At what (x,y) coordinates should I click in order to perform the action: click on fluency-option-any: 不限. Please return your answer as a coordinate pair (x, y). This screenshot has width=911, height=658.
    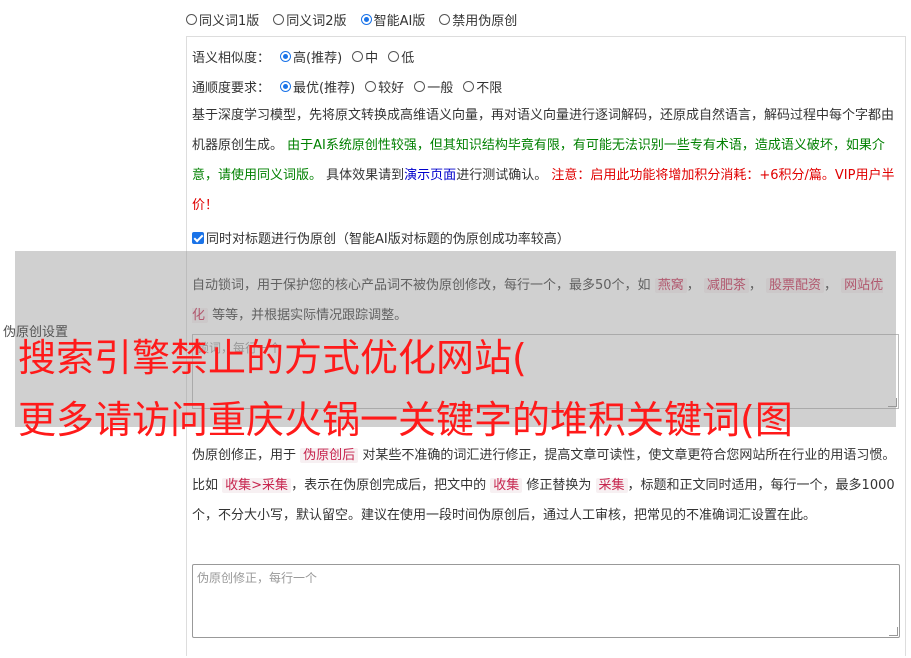
    Looking at the image, I should click on (482, 86).